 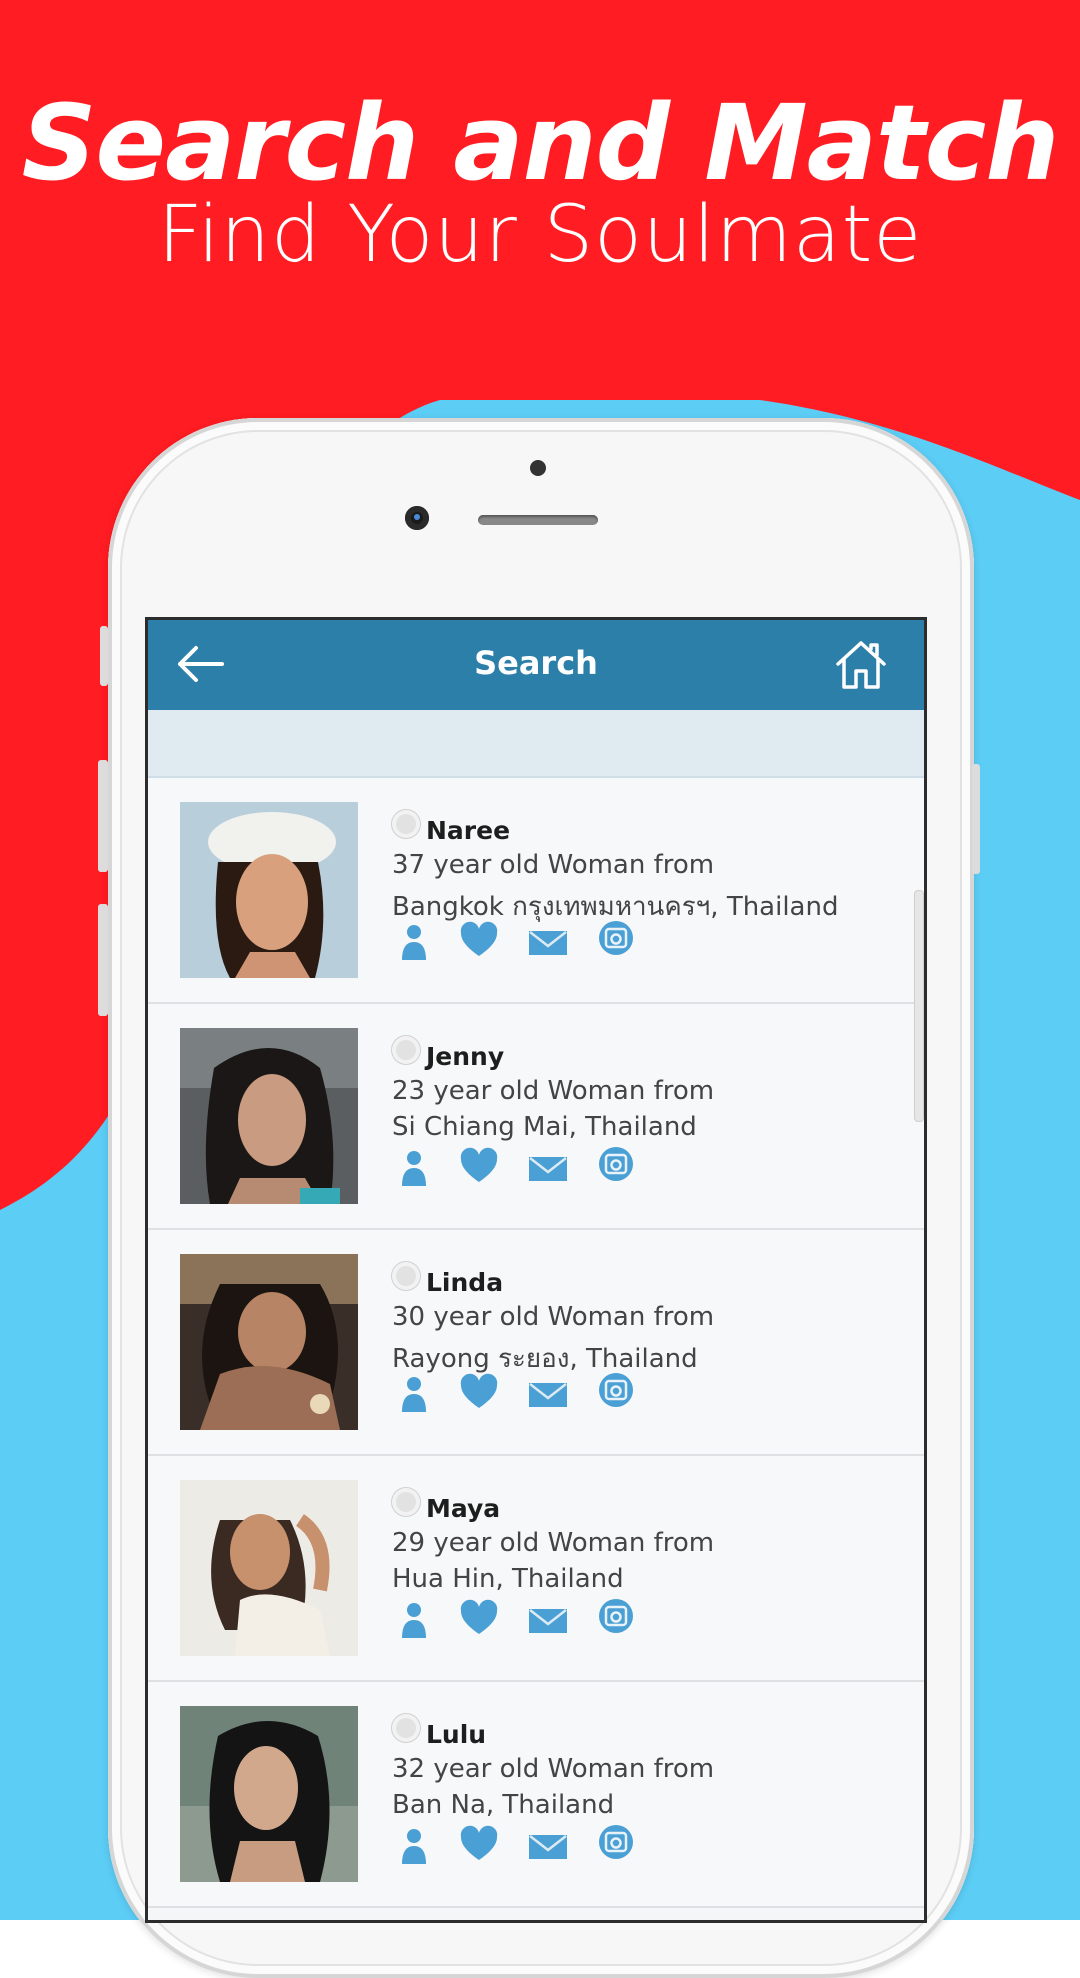 What do you see at coordinates (465, 1056) in the screenshot?
I see `profile-name: Jenny` at bounding box center [465, 1056].